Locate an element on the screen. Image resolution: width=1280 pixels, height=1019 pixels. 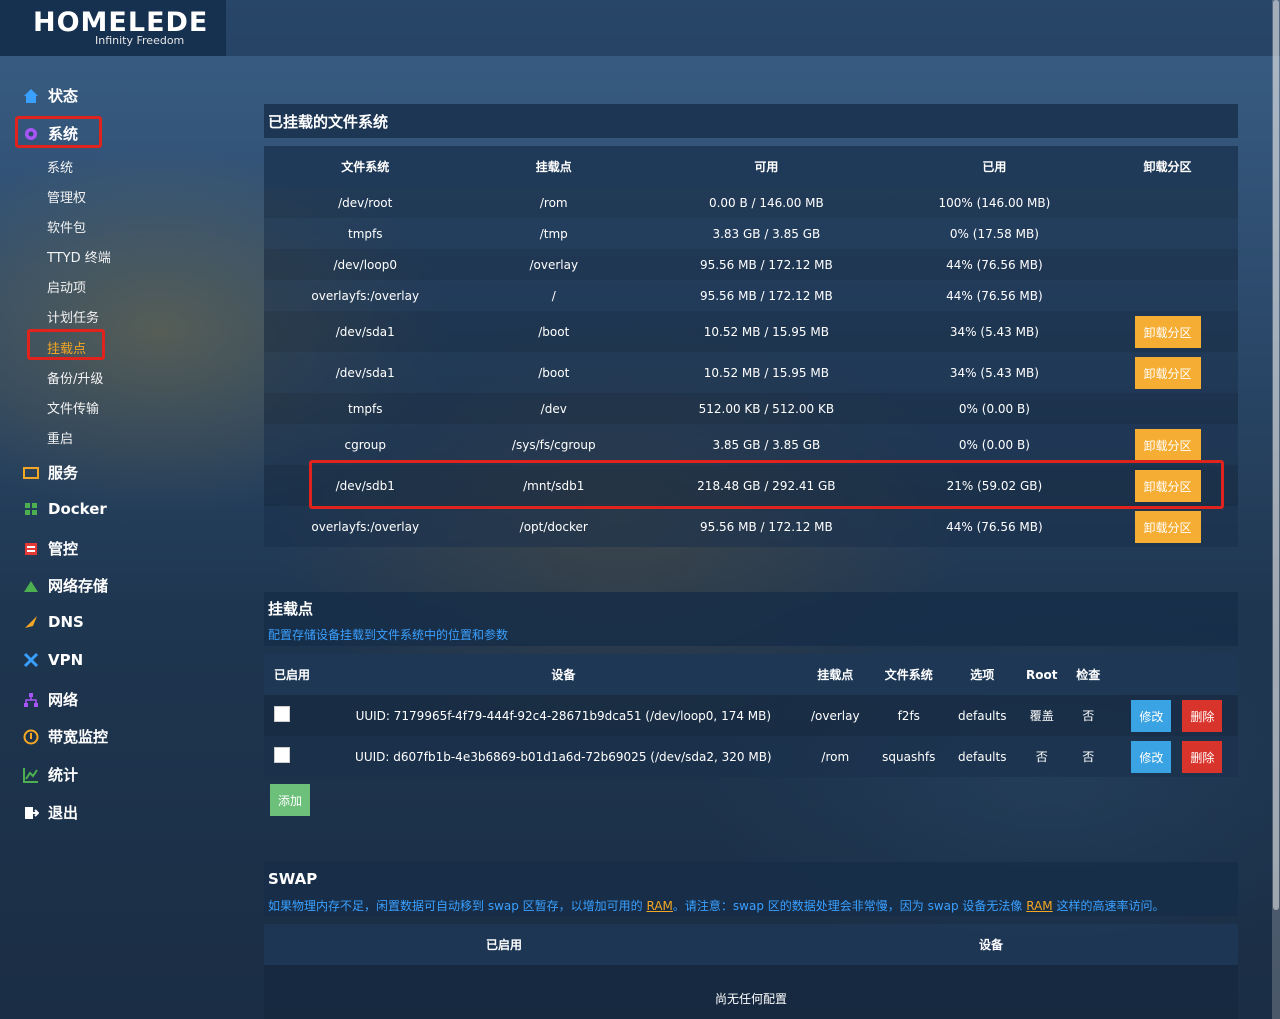
cell-avail: 10.52 MB / 15.95 MB is located at coordinates (766, 331).